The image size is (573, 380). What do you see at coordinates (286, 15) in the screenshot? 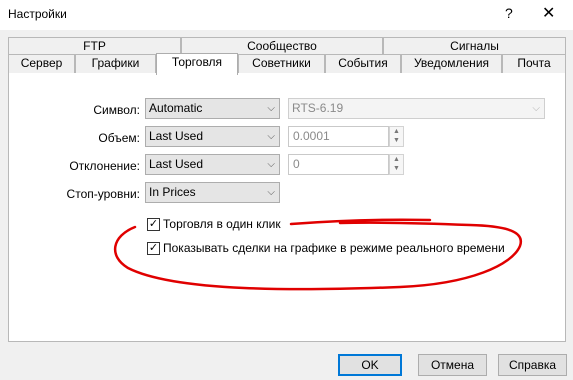
I see `title-bar: Настройки ? ✕` at bounding box center [286, 15].